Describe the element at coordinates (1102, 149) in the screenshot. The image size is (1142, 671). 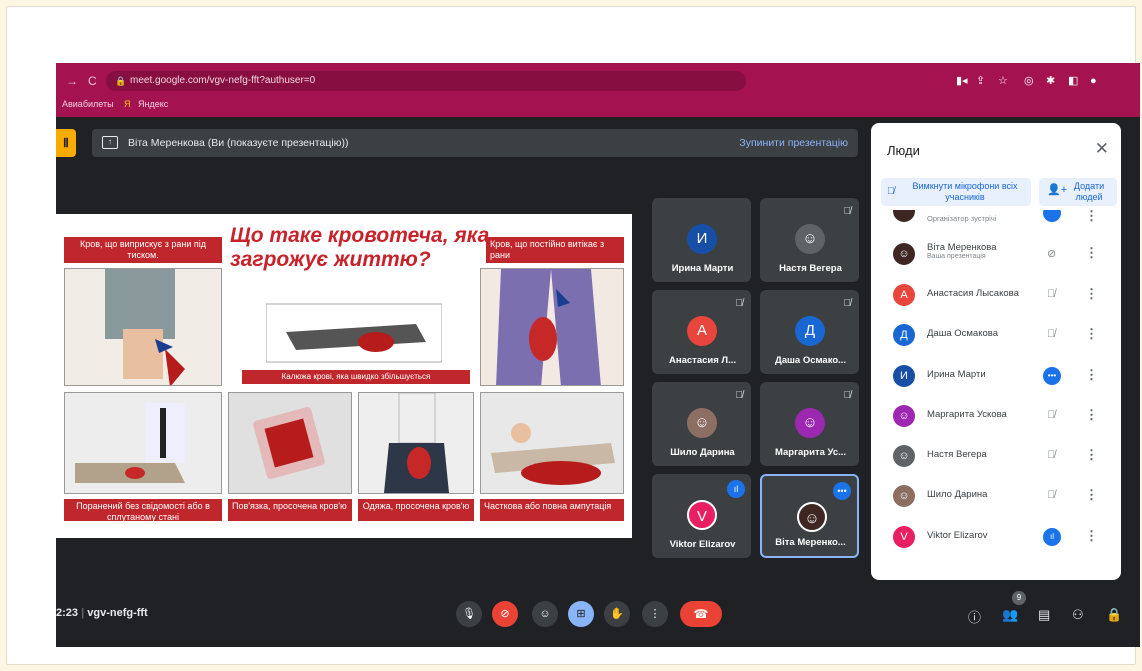
I see `close-icon: ✕` at that location.